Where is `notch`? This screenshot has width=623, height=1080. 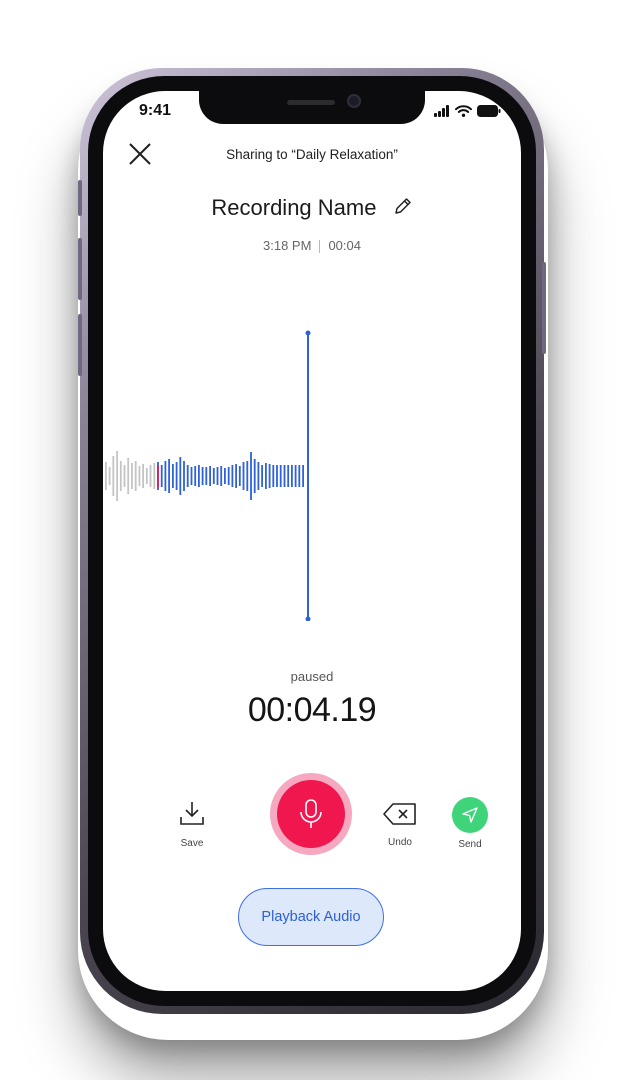
notch is located at coordinates (312, 107).